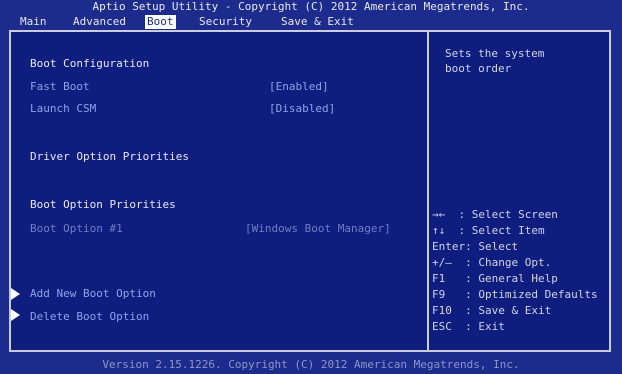 The height and width of the screenshot is (374, 622). Describe the element at coordinates (468, 326) in the screenshot. I see `key-hint-row: ESC : Exit` at that location.